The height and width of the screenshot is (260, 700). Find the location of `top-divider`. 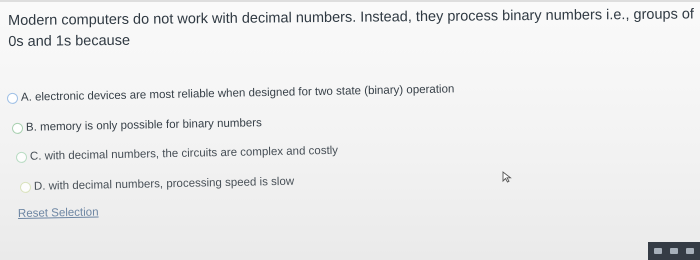

top-divider is located at coordinates (350, 1).